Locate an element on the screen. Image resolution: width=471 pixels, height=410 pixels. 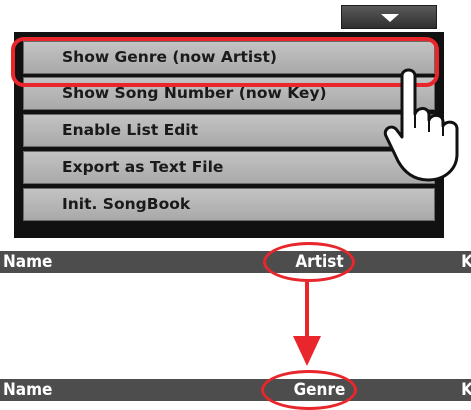
column-header-before: Name Artist K is located at coordinates (235, 262).